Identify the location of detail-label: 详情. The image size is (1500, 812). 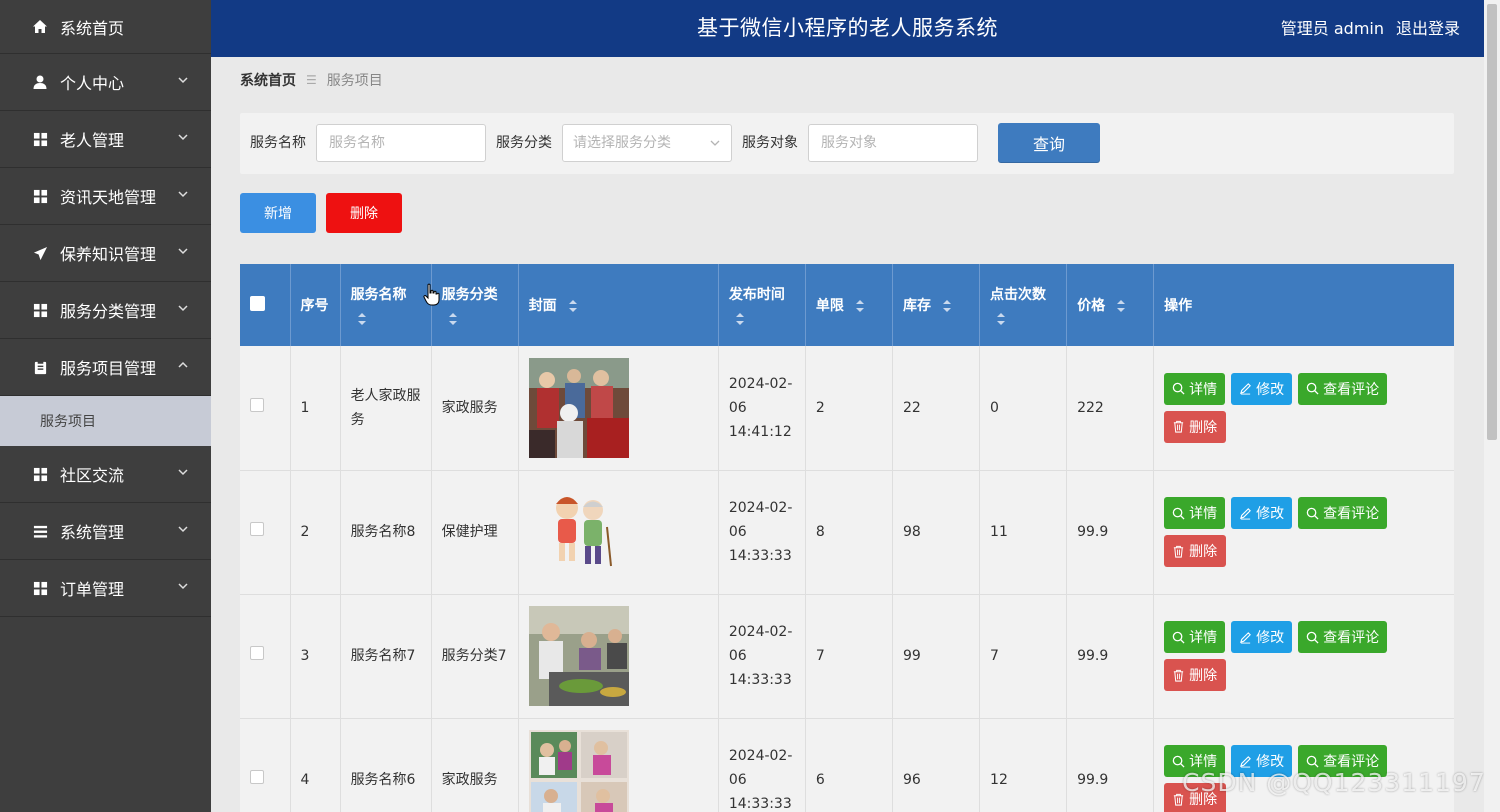
(1203, 638).